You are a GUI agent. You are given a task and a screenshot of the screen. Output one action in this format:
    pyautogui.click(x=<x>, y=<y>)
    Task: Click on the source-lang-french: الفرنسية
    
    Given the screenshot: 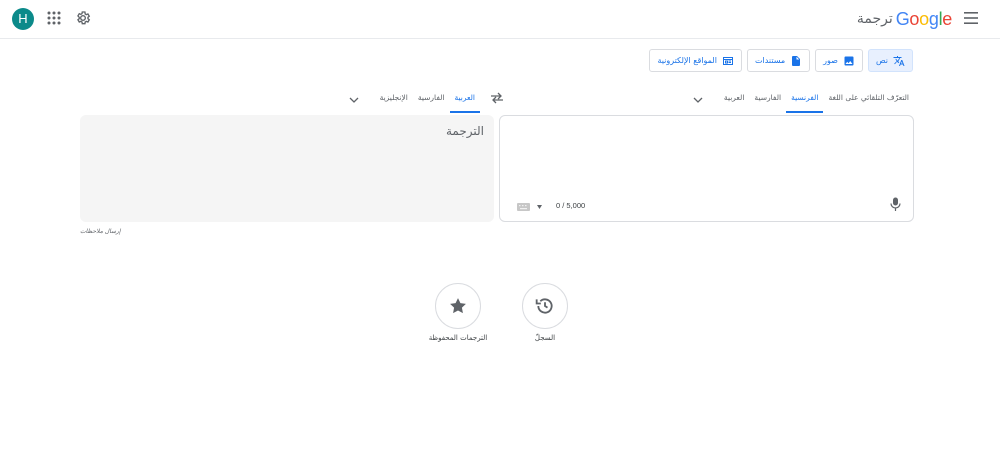 What is the action you would take?
    pyautogui.click(x=805, y=99)
    